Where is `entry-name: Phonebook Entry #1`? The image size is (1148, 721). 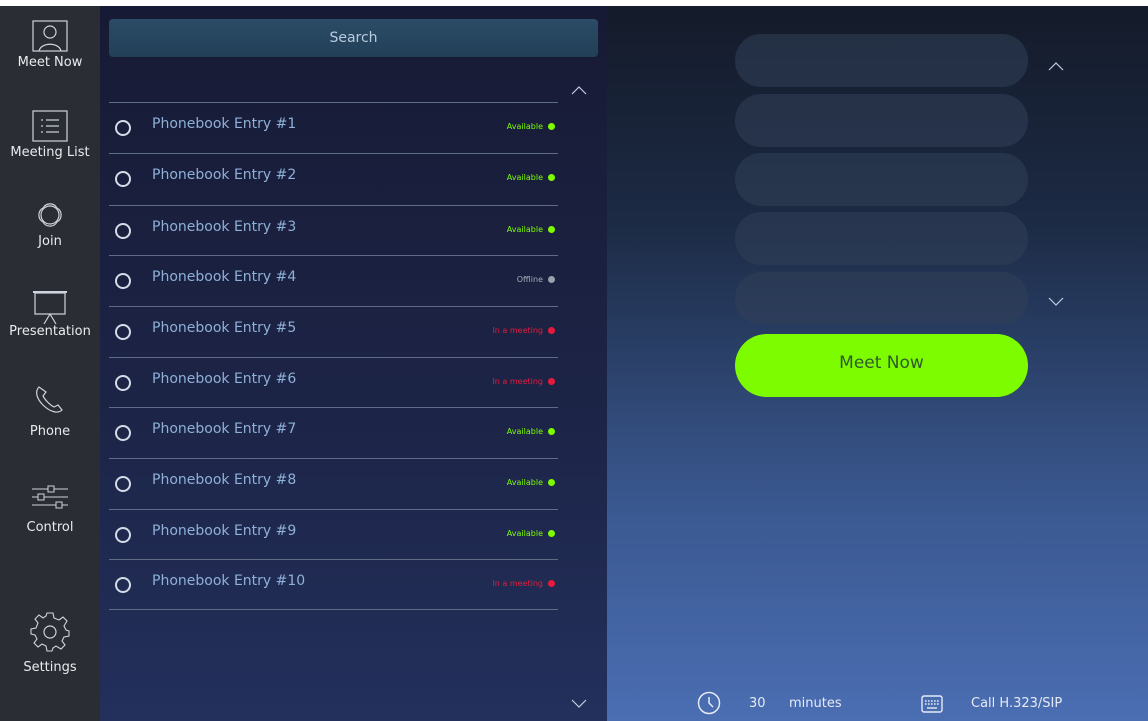 entry-name: Phonebook Entry #1 is located at coordinates (224, 124).